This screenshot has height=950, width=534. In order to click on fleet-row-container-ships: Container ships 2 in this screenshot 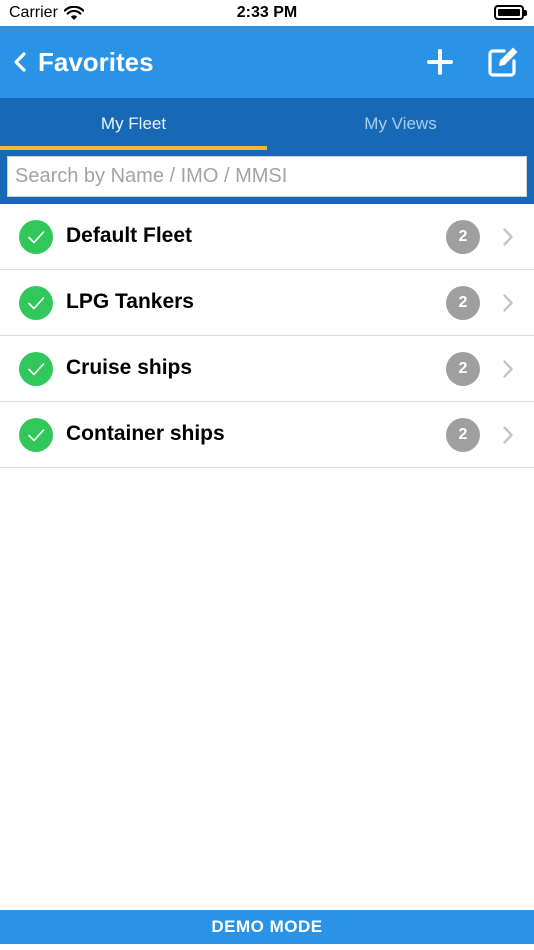, I will do `click(267, 435)`.